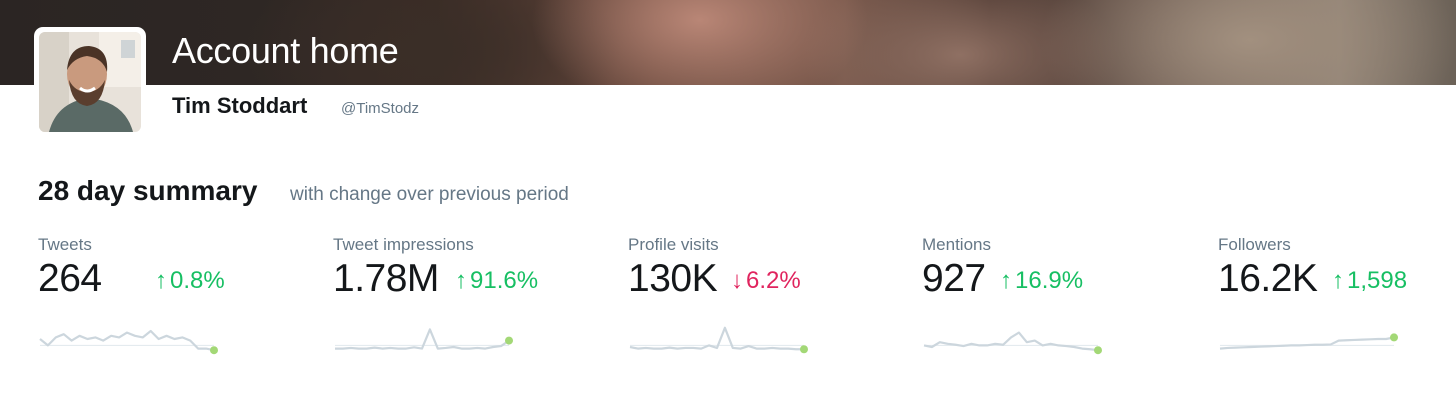 The width and height of the screenshot is (1456, 405). Describe the element at coordinates (954, 278) in the screenshot. I see `stat-value: 927` at that location.